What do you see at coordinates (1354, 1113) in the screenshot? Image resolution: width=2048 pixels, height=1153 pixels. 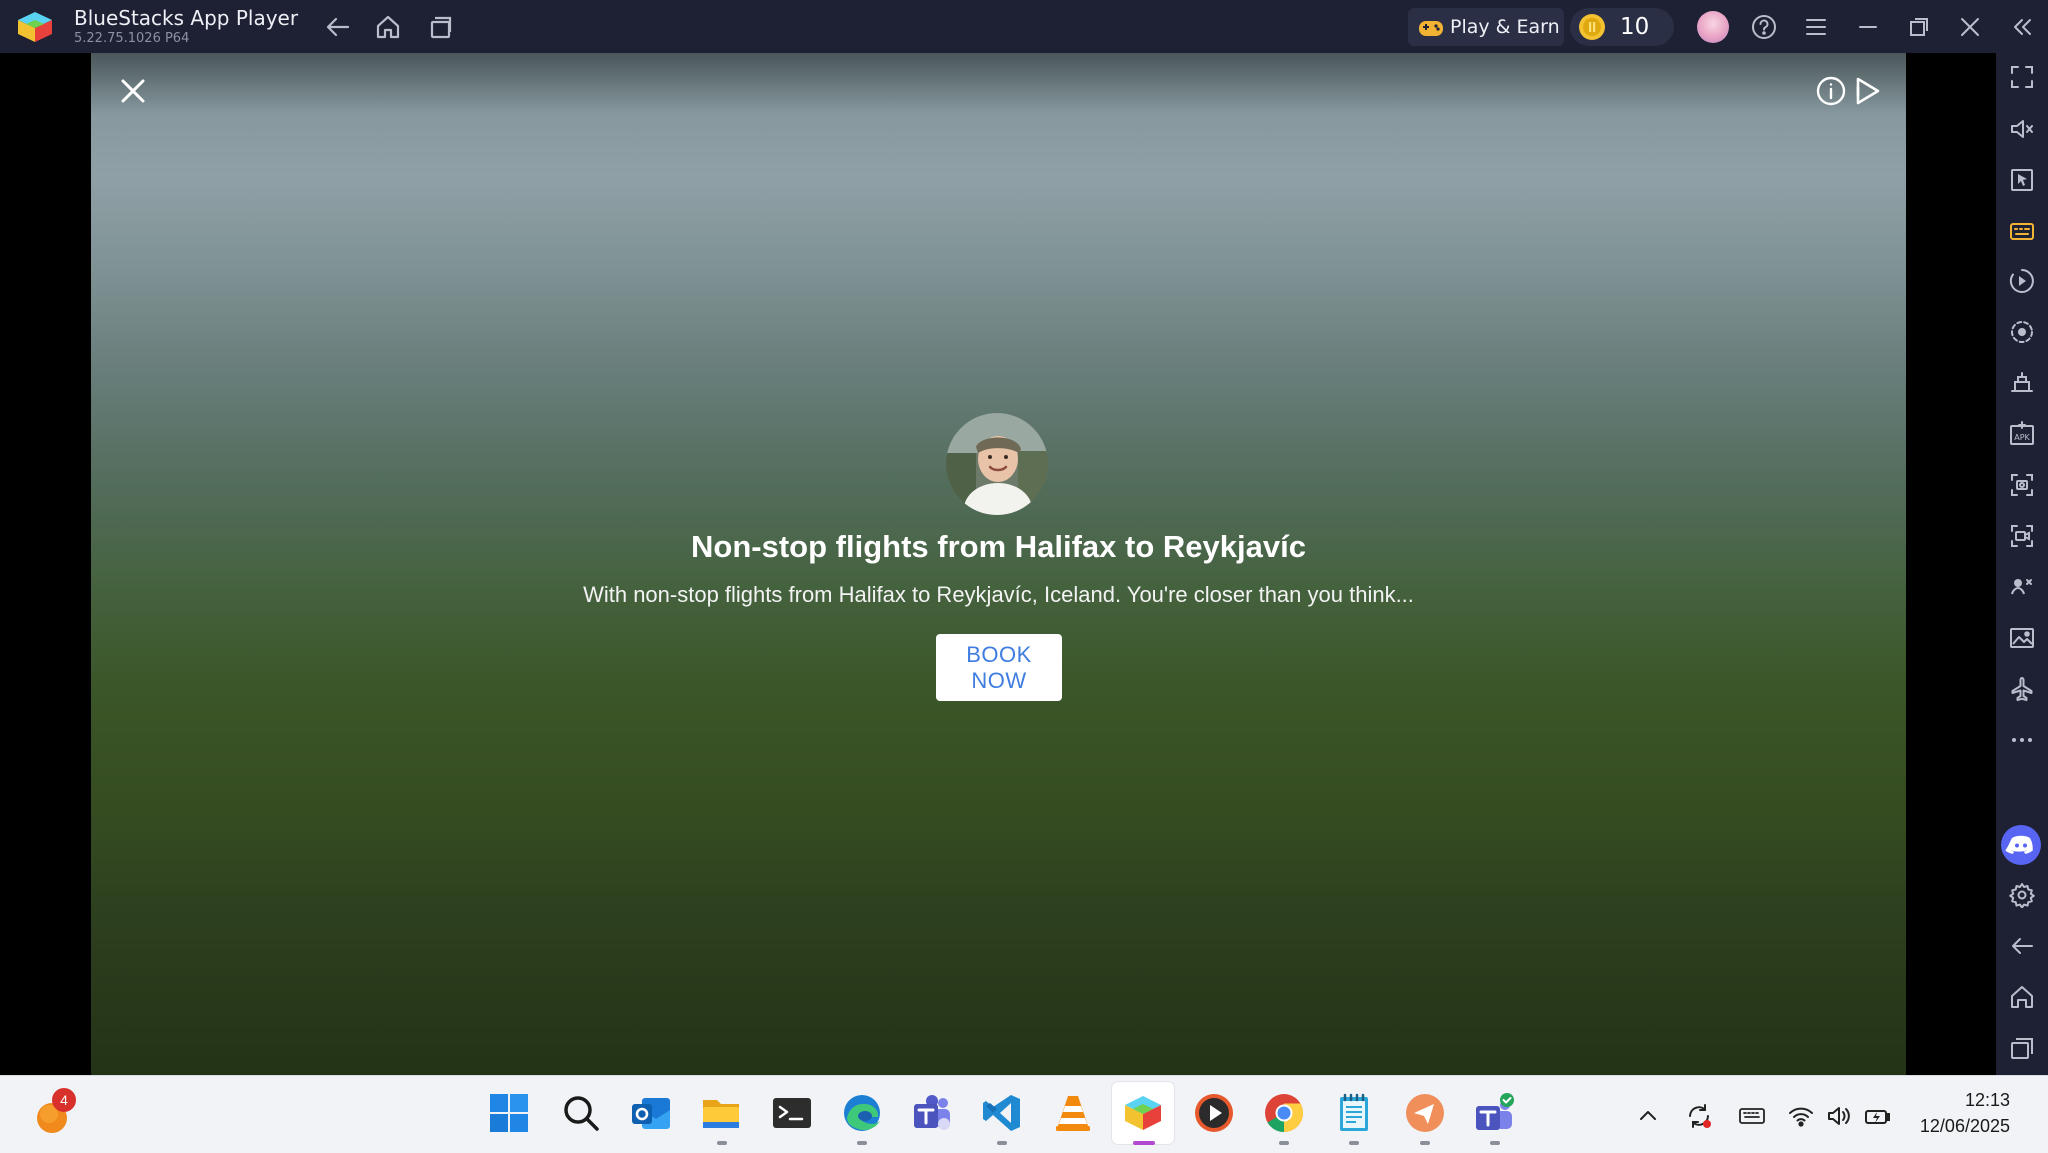 I see `notepad-icon` at bounding box center [1354, 1113].